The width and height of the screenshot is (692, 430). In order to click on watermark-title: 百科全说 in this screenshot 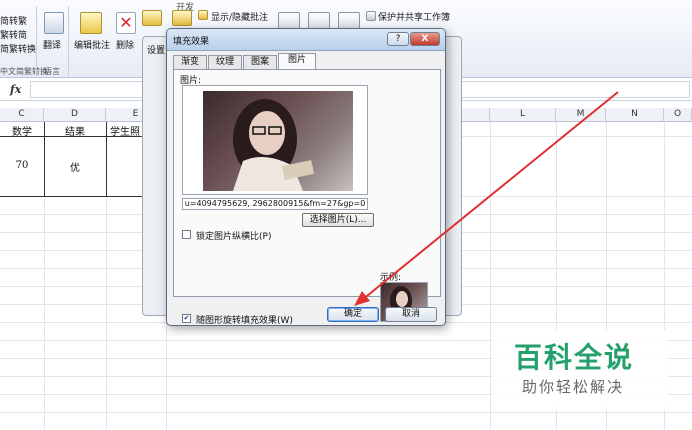, I will do `click(574, 357)`.